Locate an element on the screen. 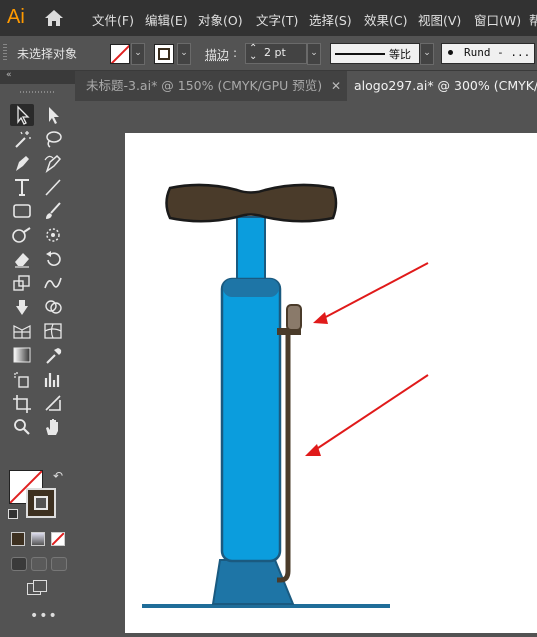  eyedropper-icon is located at coordinates (53, 355).